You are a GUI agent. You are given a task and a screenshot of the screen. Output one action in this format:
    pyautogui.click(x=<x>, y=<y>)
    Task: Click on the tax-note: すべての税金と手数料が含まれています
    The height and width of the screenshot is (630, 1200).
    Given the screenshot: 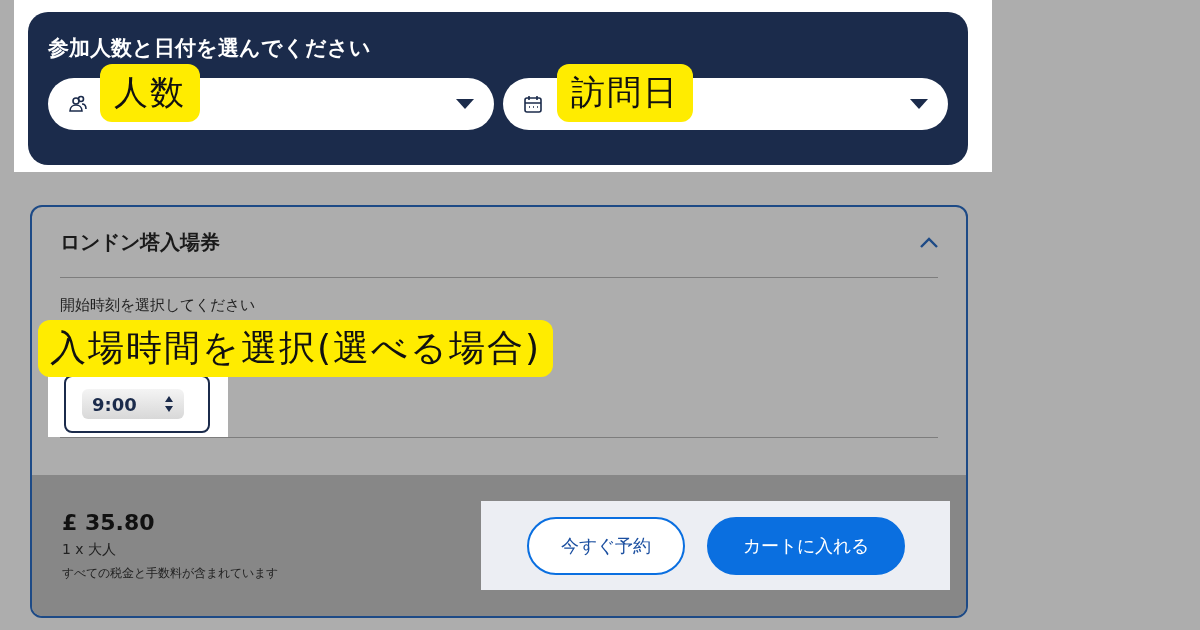 What is the action you would take?
    pyautogui.click(x=170, y=573)
    